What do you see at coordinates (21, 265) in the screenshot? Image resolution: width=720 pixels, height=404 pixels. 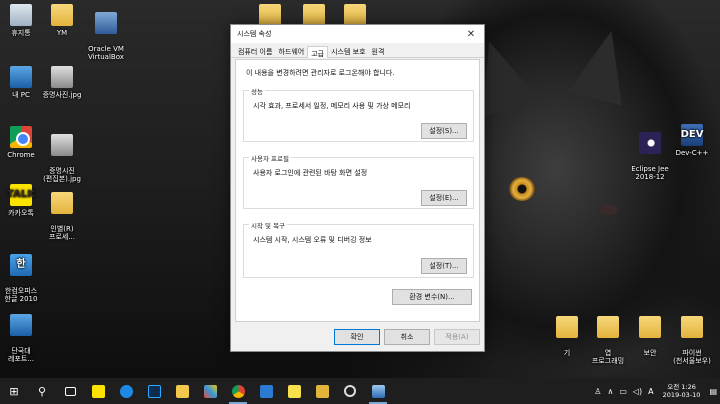 I see `hancom-icon: 한` at bounding box center [21, 265].